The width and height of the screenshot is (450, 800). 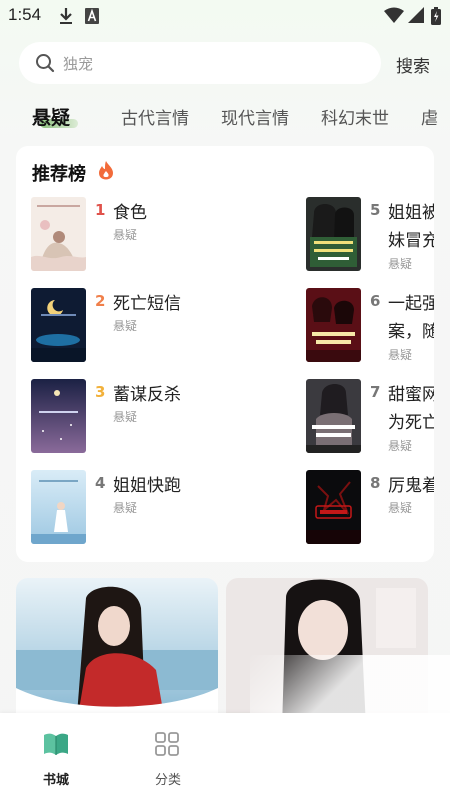 What do you see at coordinates (147, 486) in the screenshot?
I see `book-title: 姐姐快跑` at bounding box center [147, 486].